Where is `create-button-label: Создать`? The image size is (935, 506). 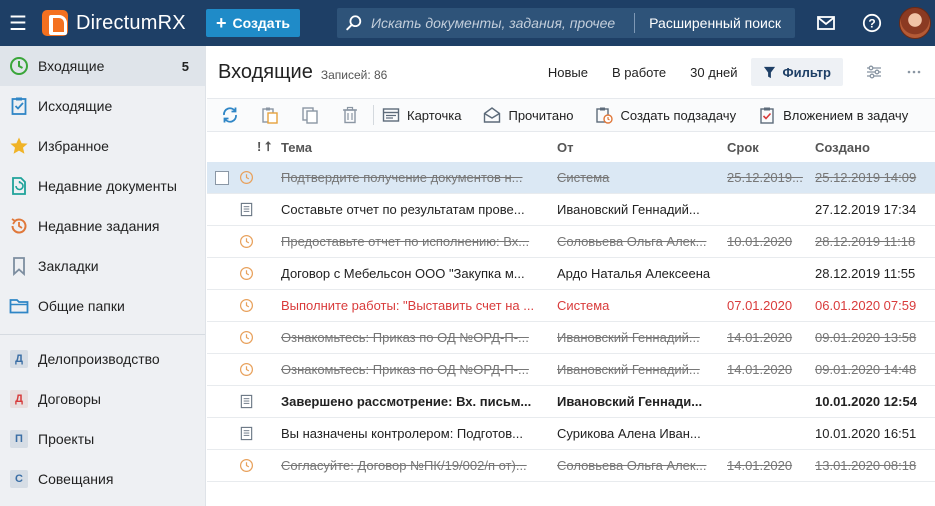 create-button-label: Создать is located at coordinates (261, 23).